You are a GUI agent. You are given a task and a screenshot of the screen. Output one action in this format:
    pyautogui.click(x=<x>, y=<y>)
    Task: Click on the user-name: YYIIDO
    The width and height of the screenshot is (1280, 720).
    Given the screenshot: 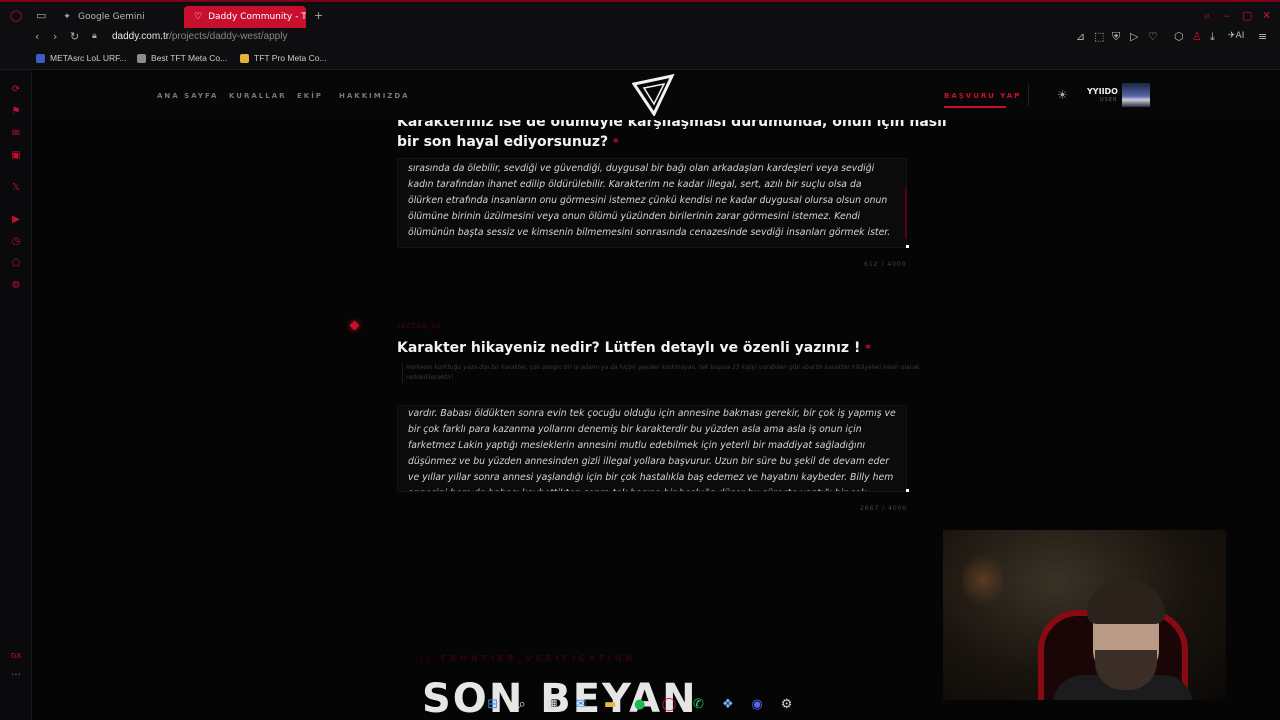 What is the action you would take?
    pyautogui.click(x=1102, y=91)
    